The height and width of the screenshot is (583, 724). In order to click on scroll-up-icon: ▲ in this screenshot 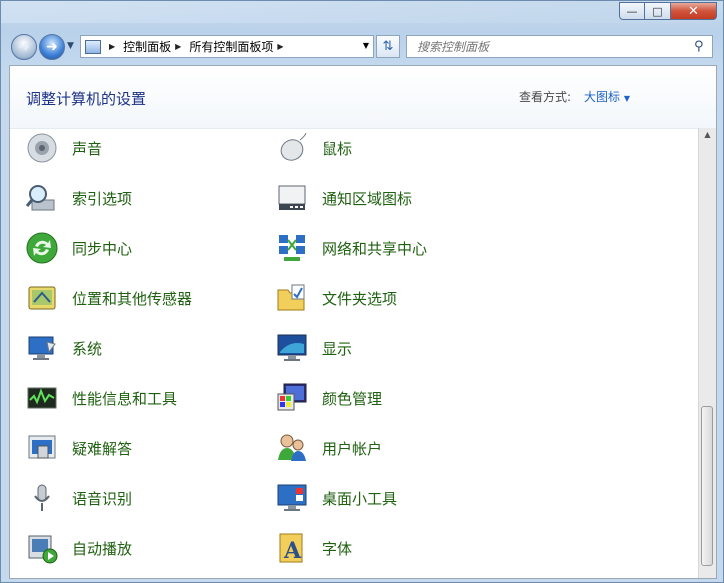, I will do `click(707, 134)`.